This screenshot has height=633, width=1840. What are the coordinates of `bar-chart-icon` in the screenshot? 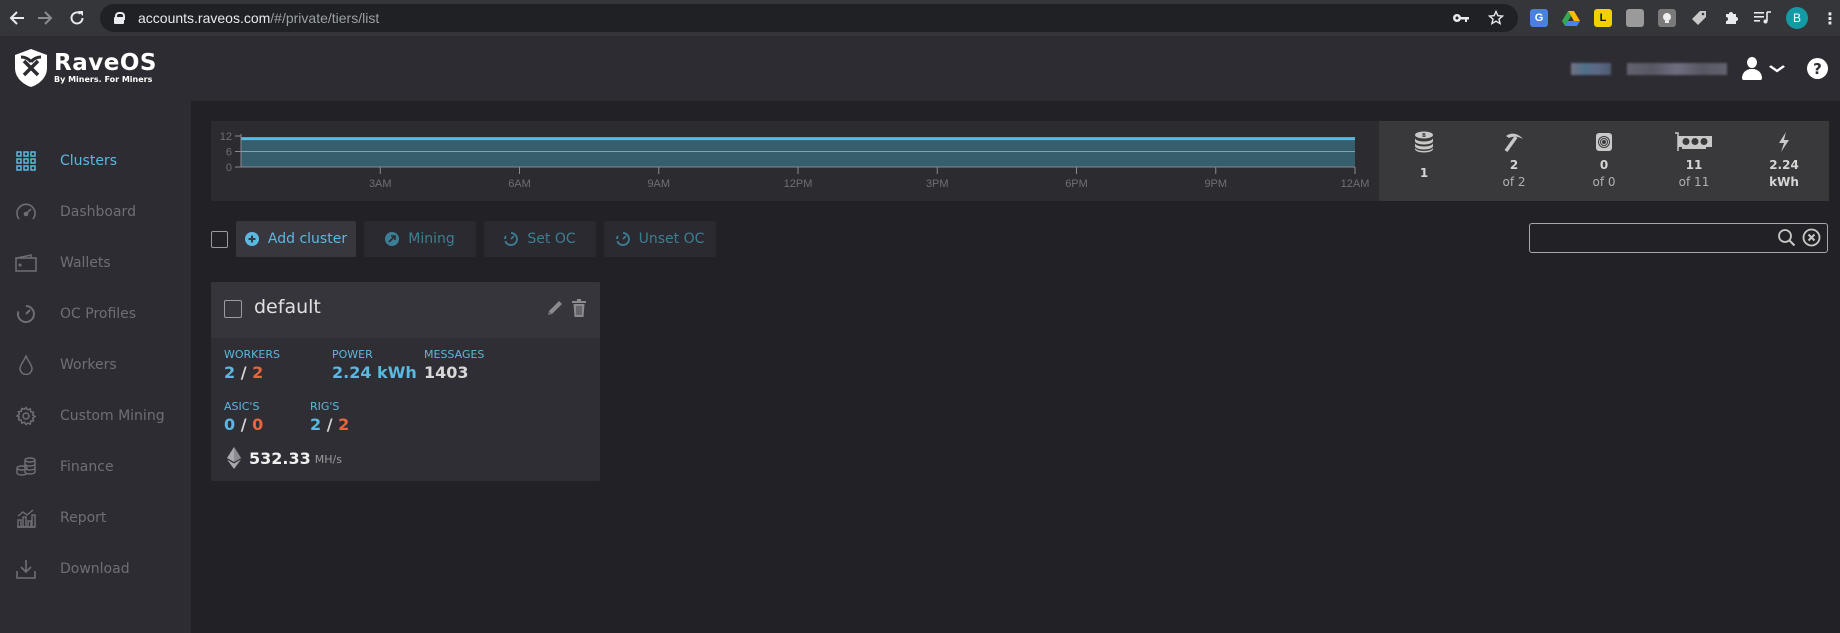 It's located at (26, 518).